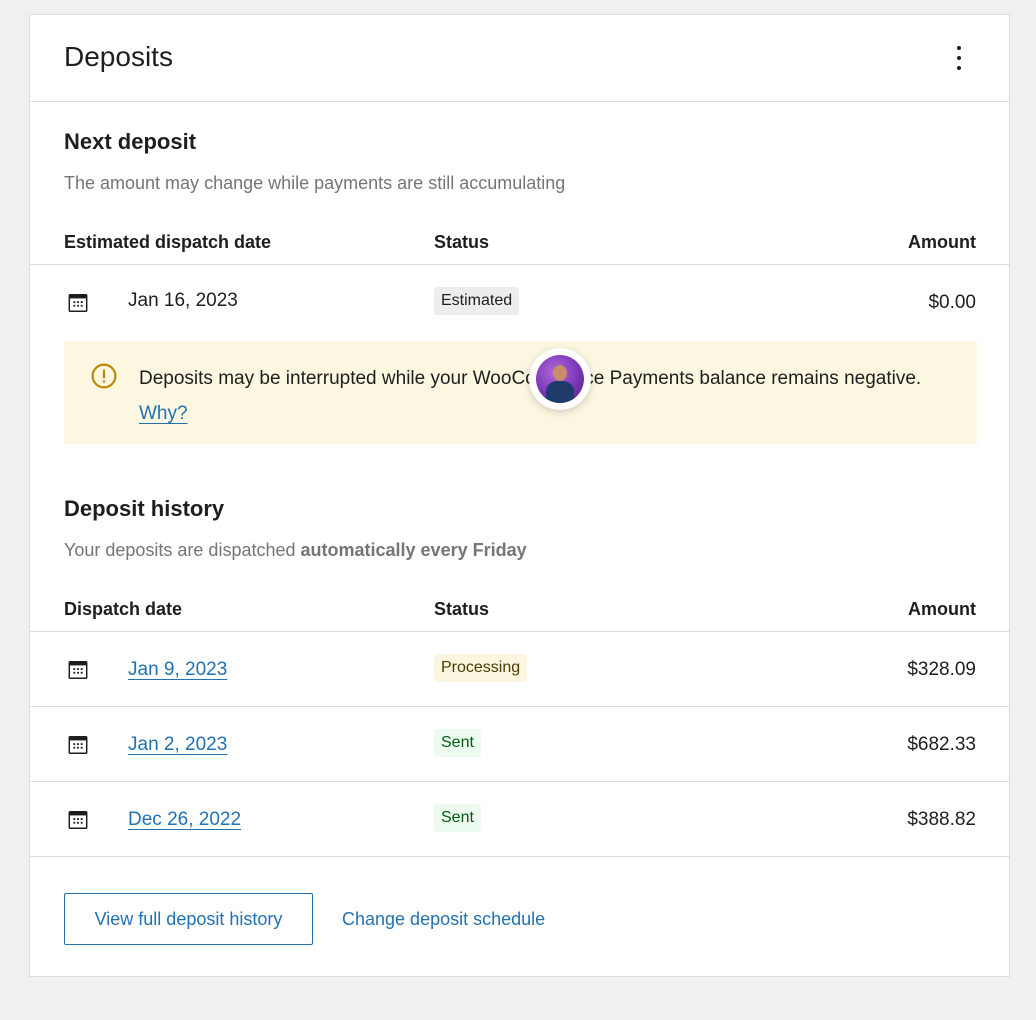 The height and width of the screenshot is (1020, 1036). Describe the element at coordinates (519, 631) in the screenshot. I see `history-header-divider` at that location.